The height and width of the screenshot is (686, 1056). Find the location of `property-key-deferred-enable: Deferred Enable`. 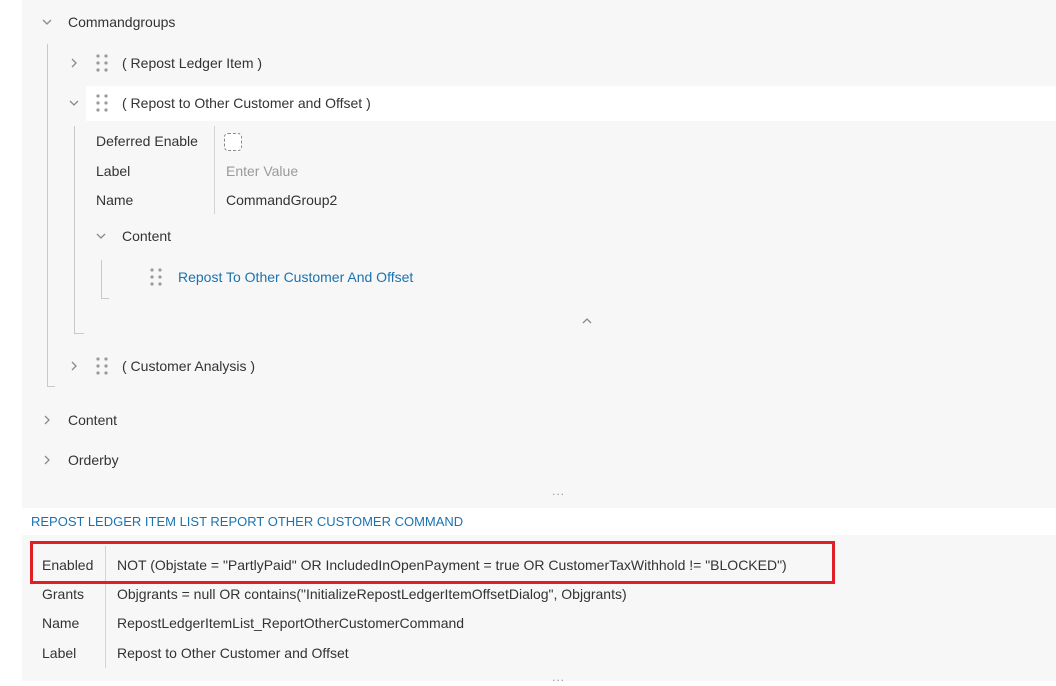

property-key-deferred-enable: Deferred Enable is located at coordinates (147, 141).